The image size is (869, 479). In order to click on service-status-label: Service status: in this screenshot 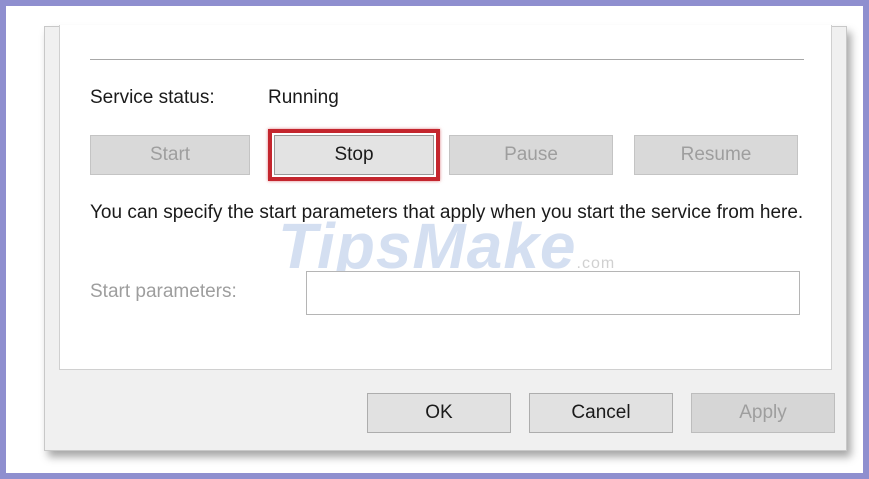, I will do `click(152, 97)`.